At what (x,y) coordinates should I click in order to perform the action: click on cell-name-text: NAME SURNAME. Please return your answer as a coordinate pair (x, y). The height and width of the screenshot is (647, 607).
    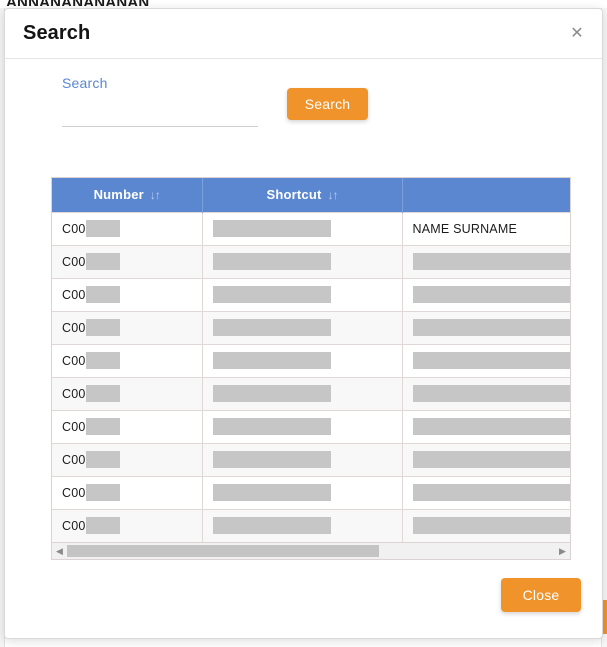
    Looking at the image, I should click on (464, 228).